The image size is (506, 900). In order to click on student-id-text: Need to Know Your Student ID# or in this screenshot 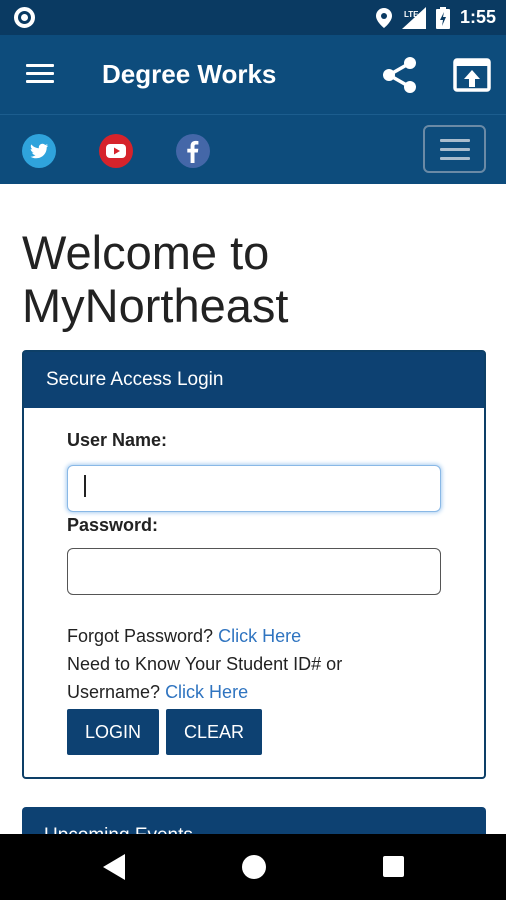, I will do `click(205, 664)`.